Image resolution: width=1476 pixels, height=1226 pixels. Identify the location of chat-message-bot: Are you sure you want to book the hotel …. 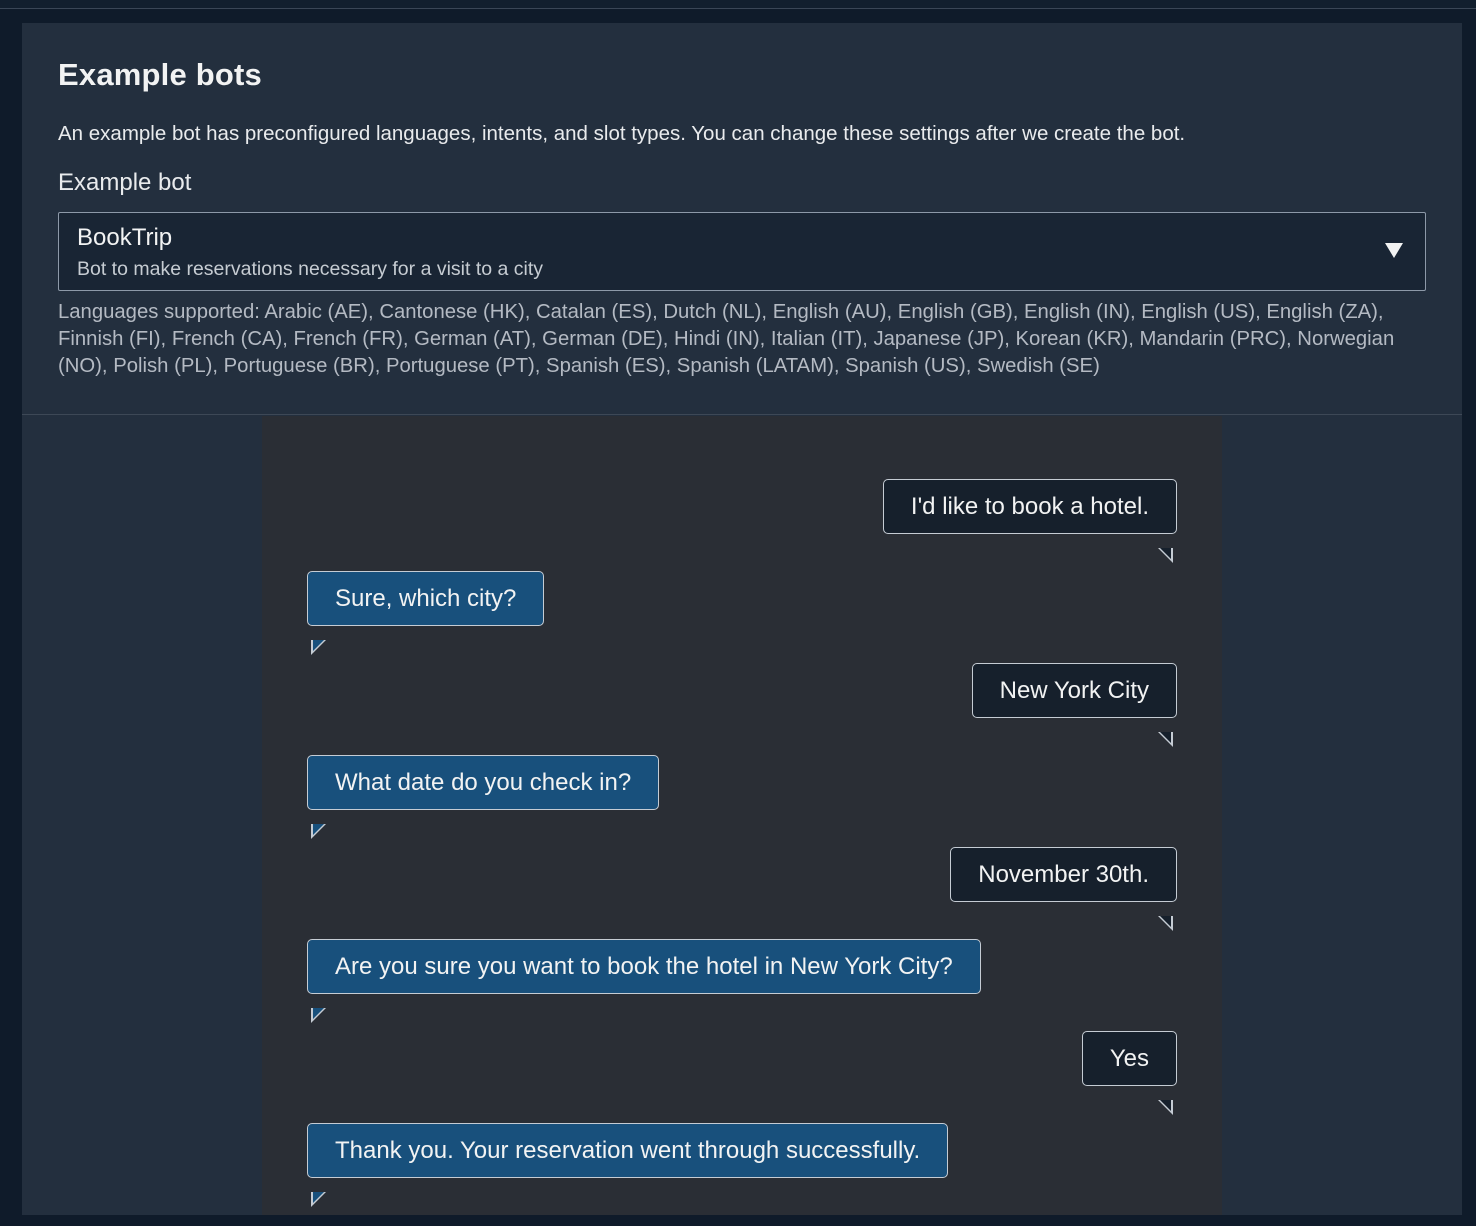
(742, 981).